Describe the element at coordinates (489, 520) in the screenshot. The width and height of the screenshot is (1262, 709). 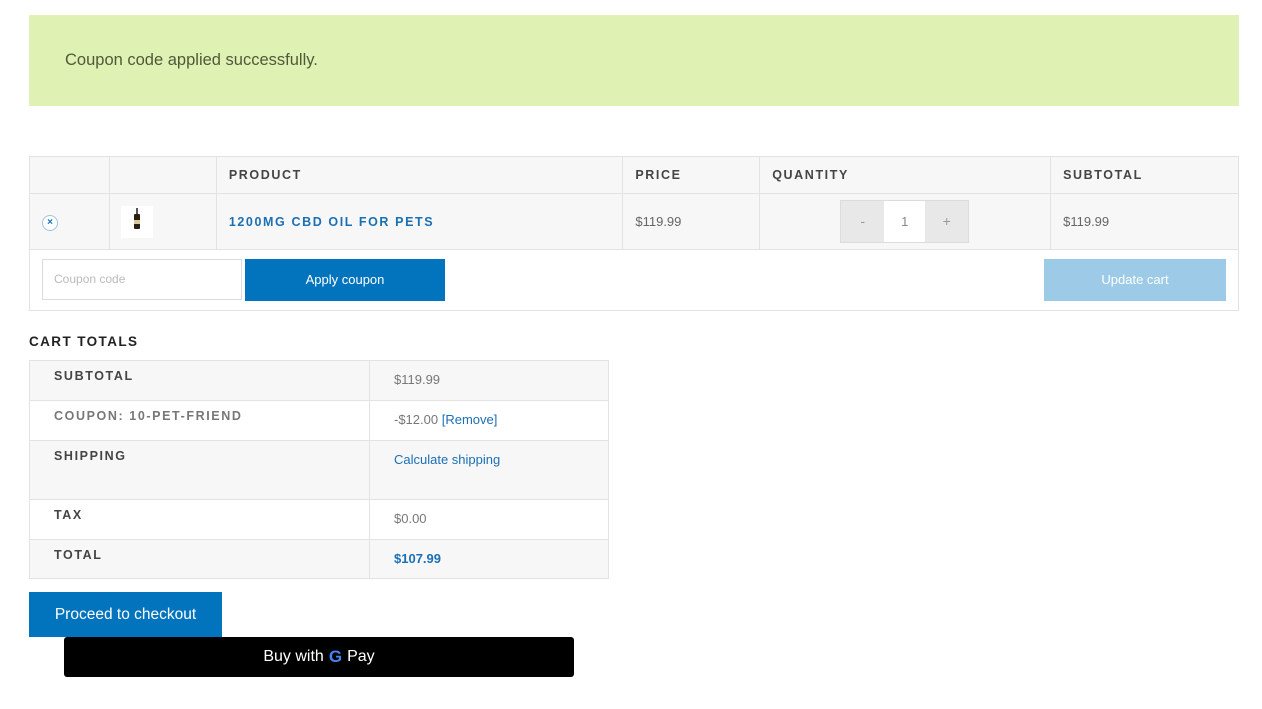
I see `totals-tax-value: $0.00` at that location.